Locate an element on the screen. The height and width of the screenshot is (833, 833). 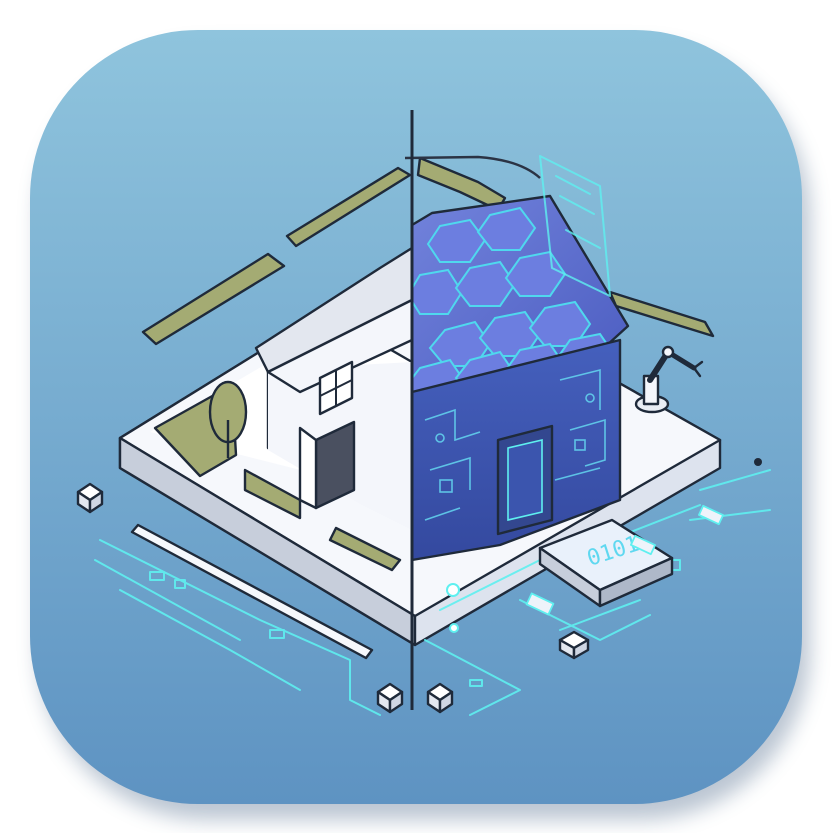
dot-marker is located at coordinates (758, 462).